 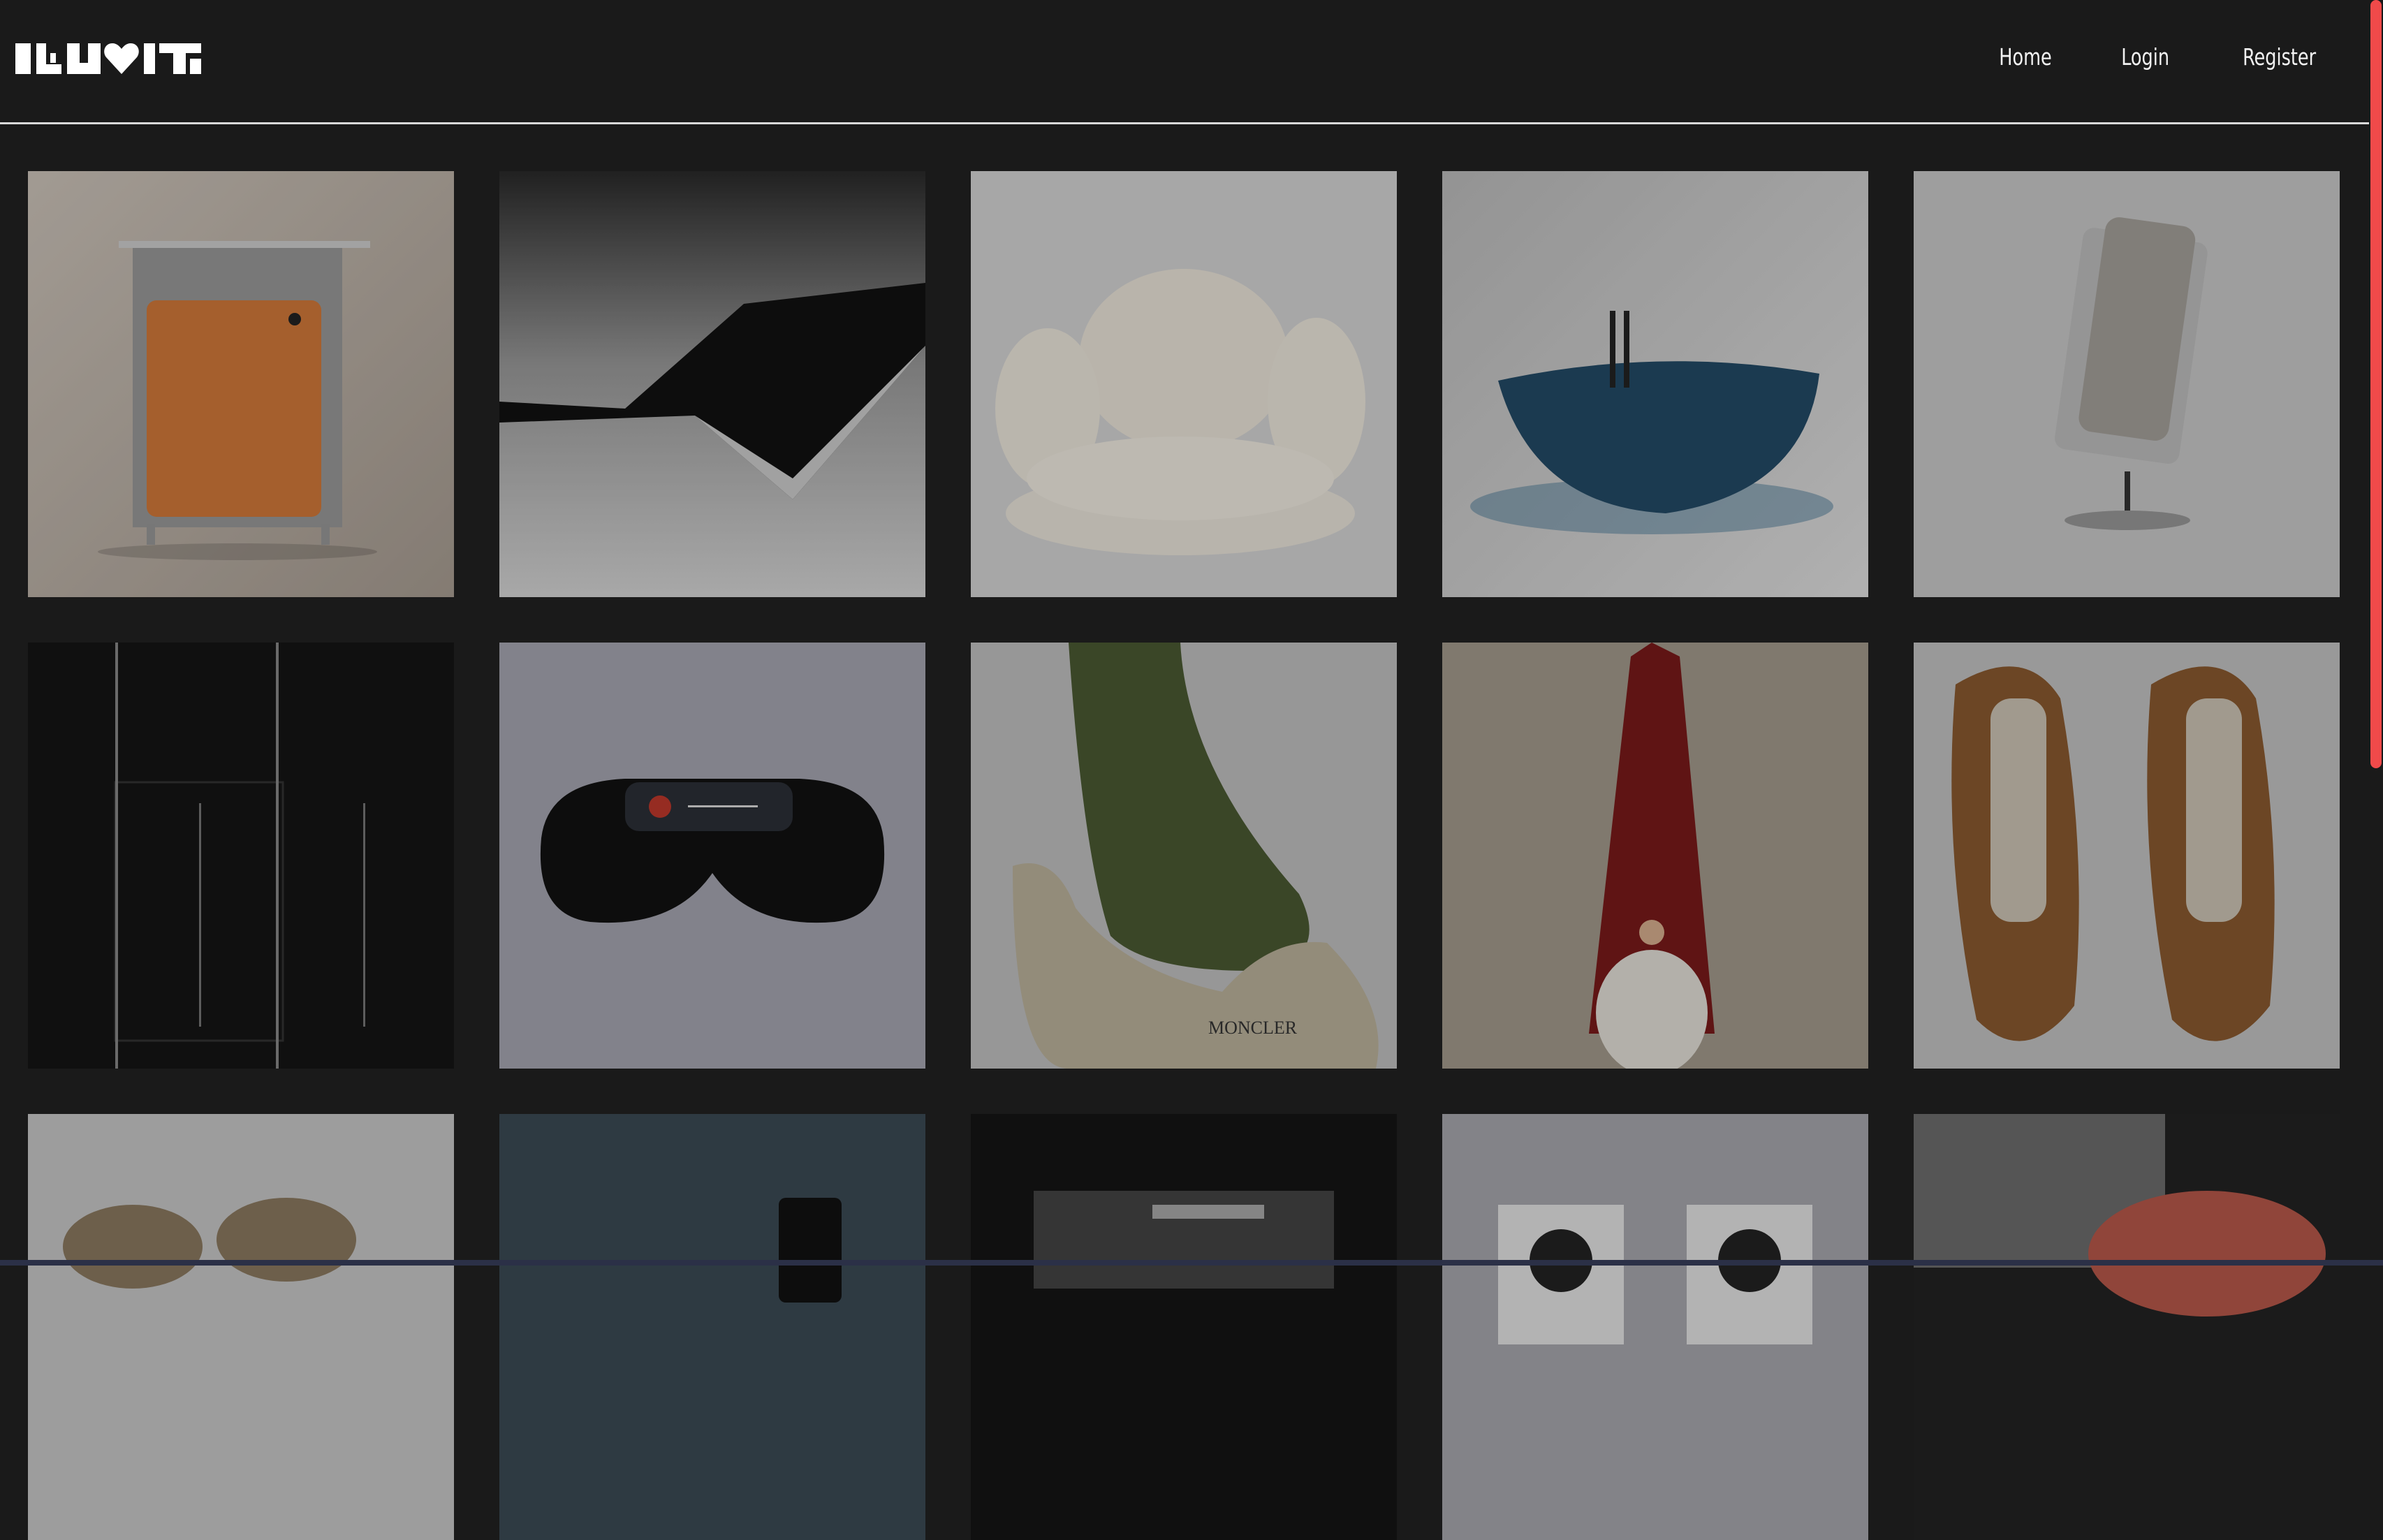 What do you see at coordinates (1191, 1263) in the screenshot?
I see `bottom-edge` at bounding box center [1191, 1263].